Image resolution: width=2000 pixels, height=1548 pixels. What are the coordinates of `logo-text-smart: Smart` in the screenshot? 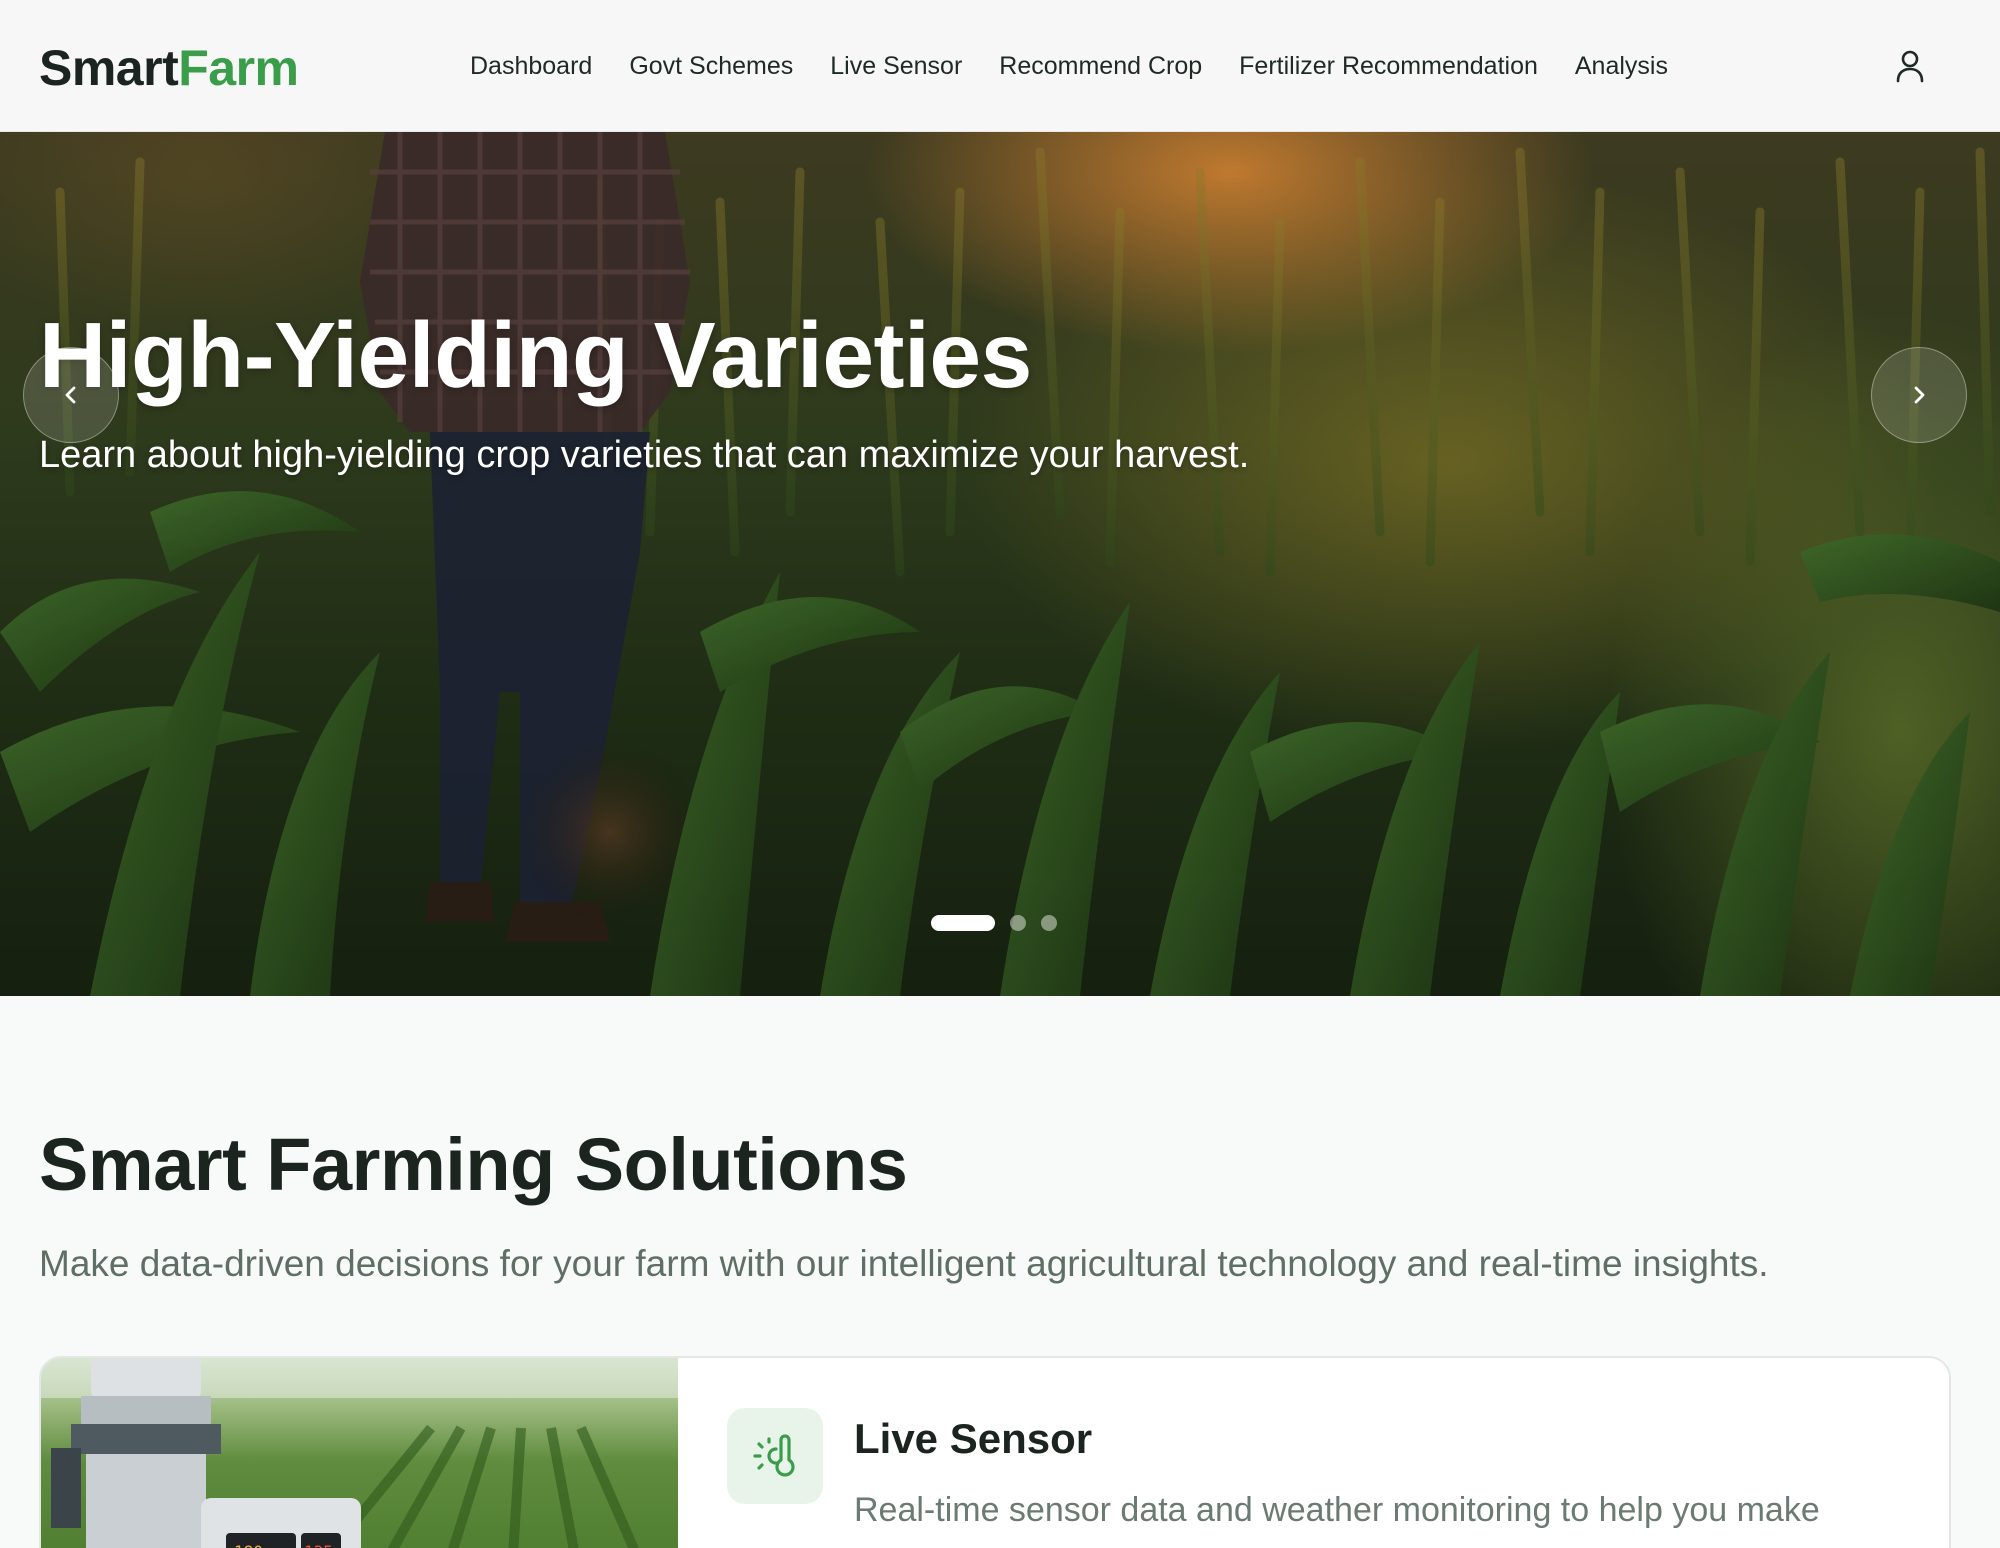 It's located at (109, 68).